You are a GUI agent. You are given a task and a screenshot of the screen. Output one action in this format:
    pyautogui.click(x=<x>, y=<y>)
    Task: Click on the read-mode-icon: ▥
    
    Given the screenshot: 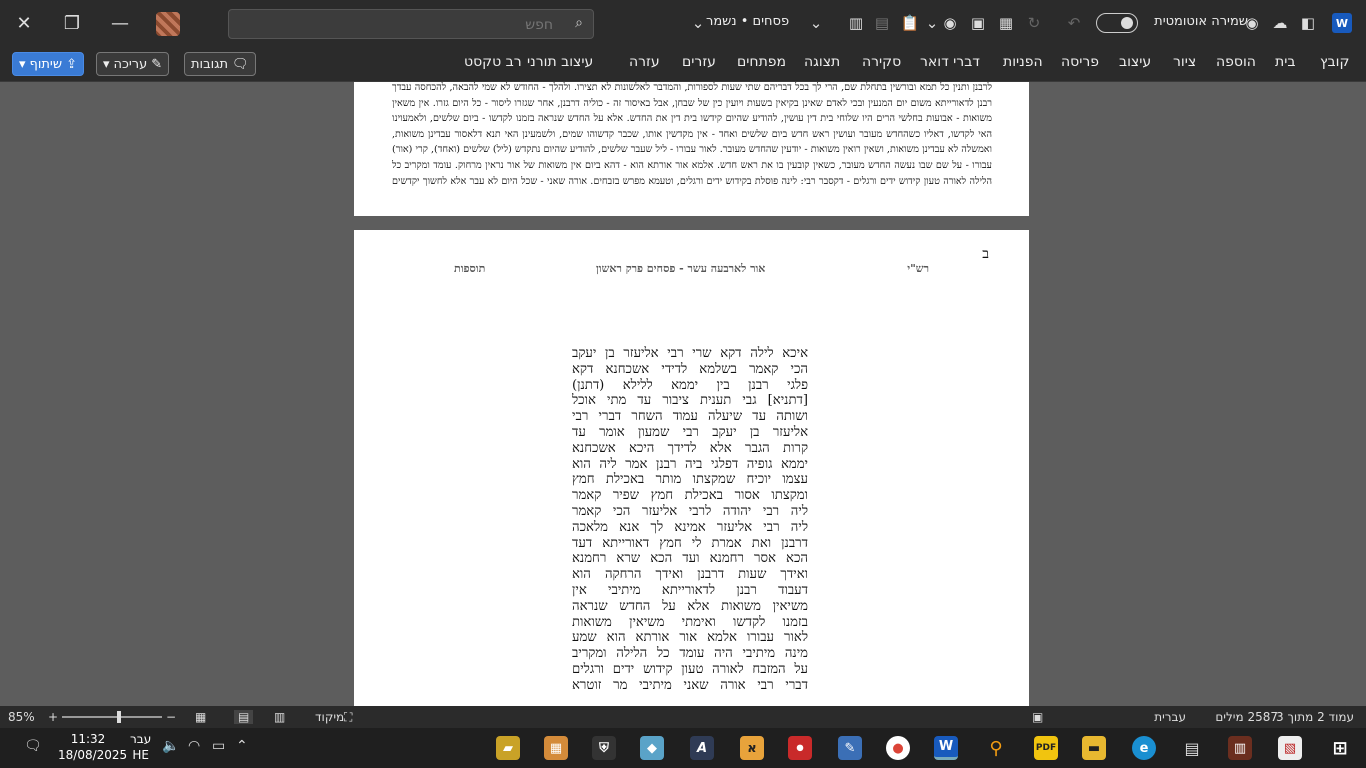 What is the action you would take?
    pyautogui.click(x=279, y=717)
    